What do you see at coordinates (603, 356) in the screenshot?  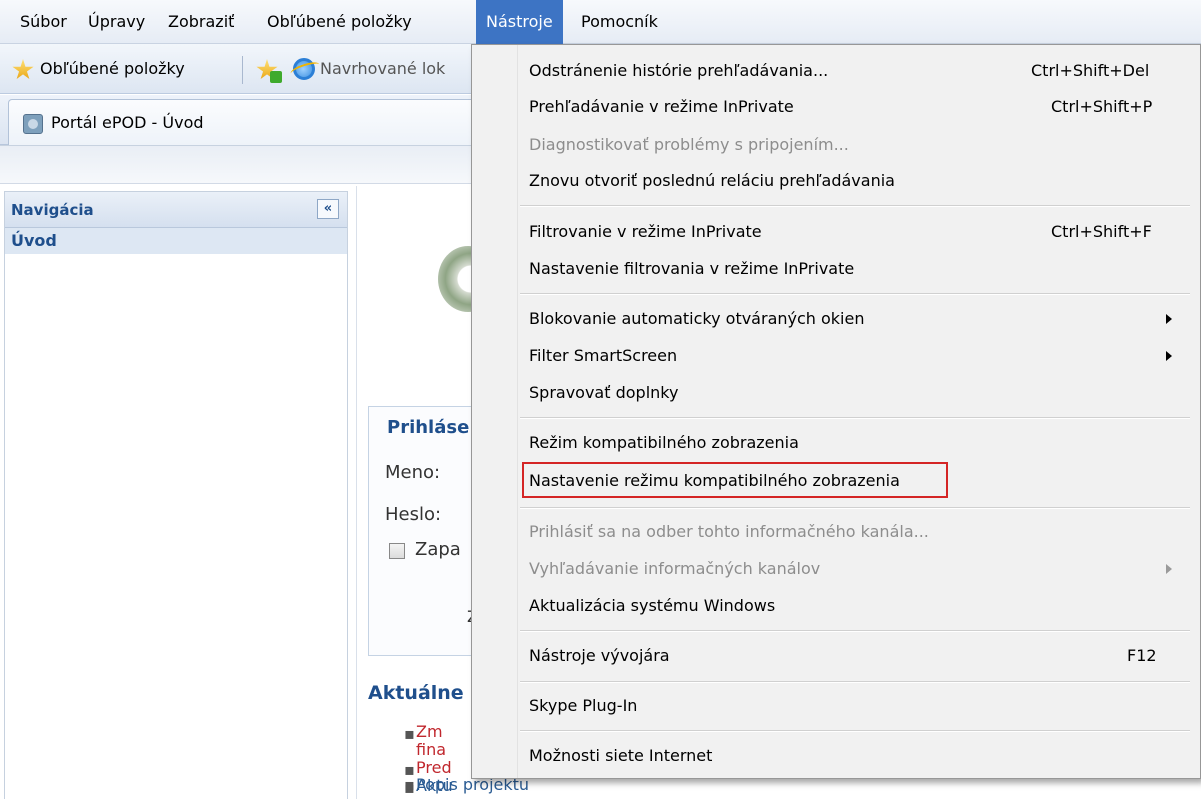 I see `menu-item-smartscreen-filter: Filter SmartScreen` at bounding box center [603, 356].